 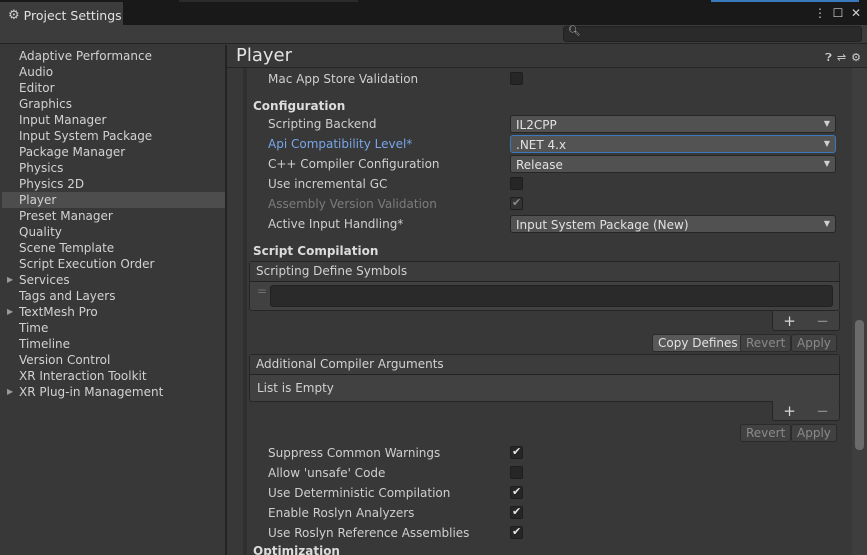 I want to click on empty-list-text: List is Empty, so click(x=295, y=388).